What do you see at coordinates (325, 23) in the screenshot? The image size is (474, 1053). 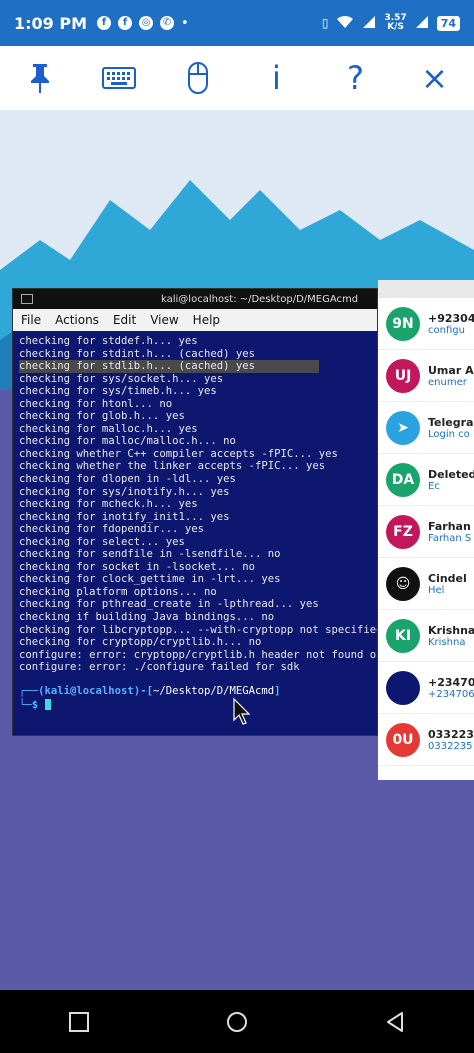 I see `vibrate-icon: ▯` at bounding box center [325, 23].